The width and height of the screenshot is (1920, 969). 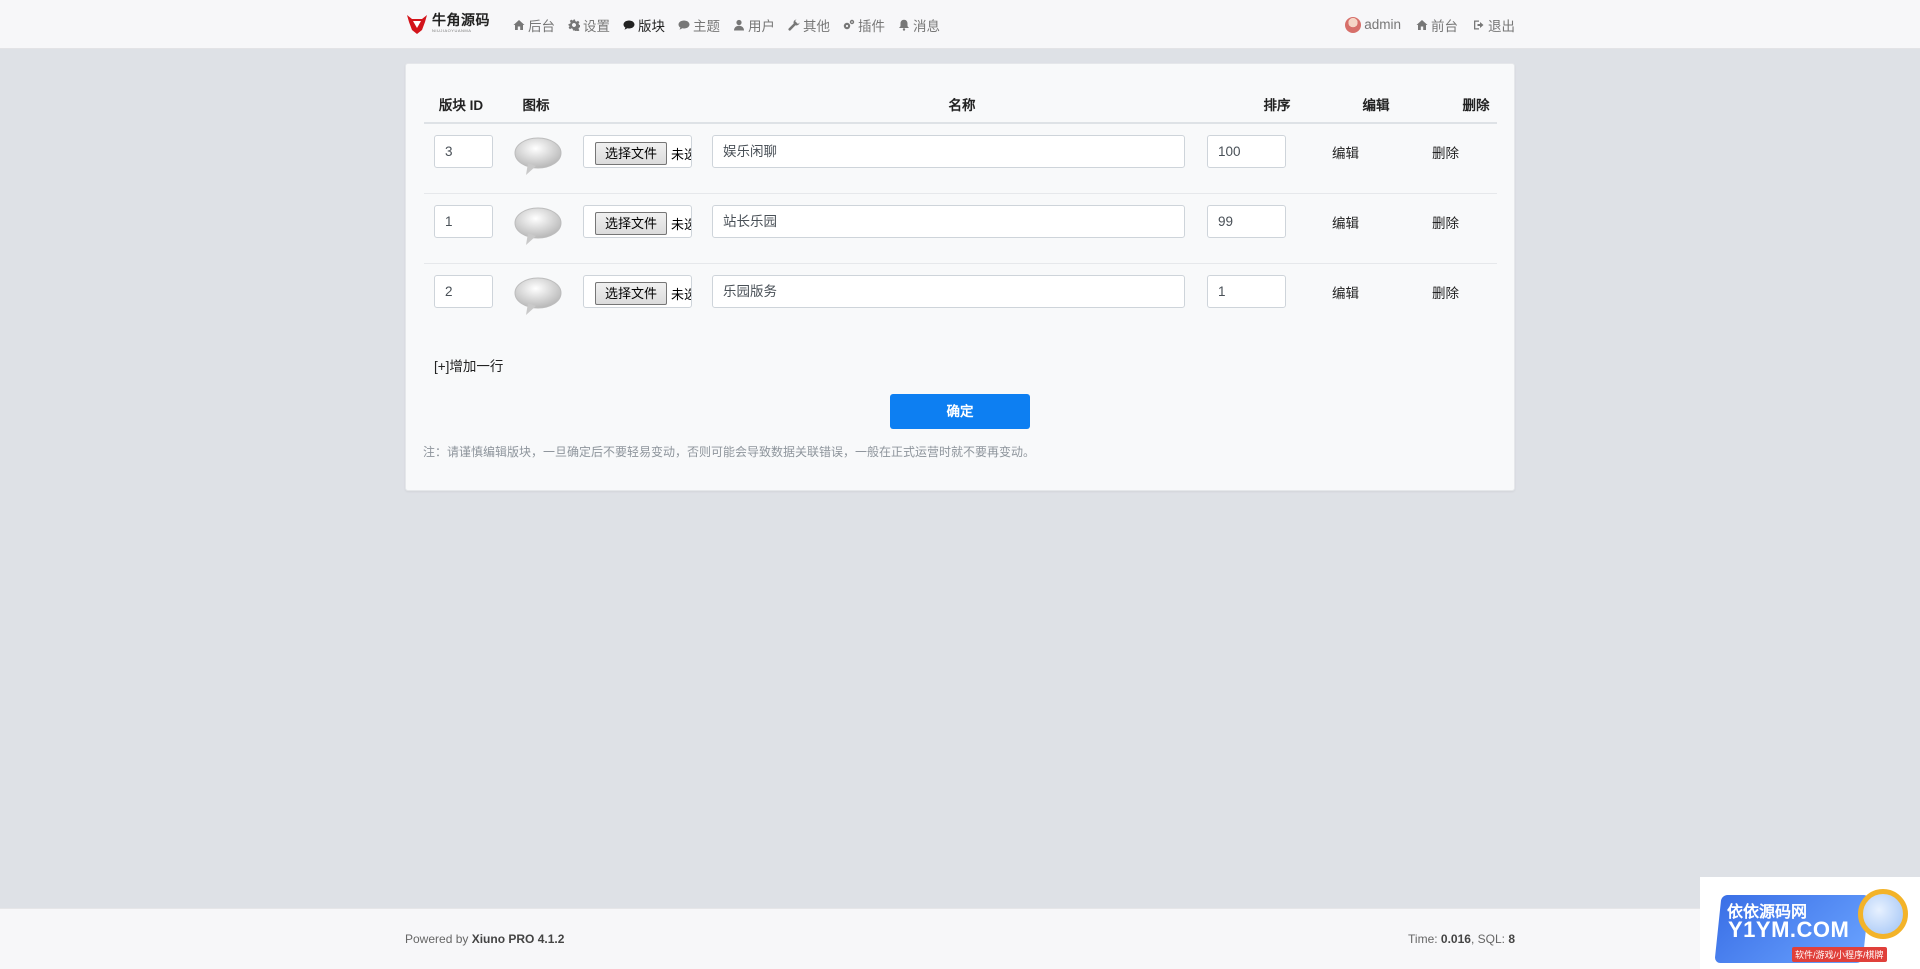 I want to click on nav-item-plugins: 插件, so click(x=864, y=25).